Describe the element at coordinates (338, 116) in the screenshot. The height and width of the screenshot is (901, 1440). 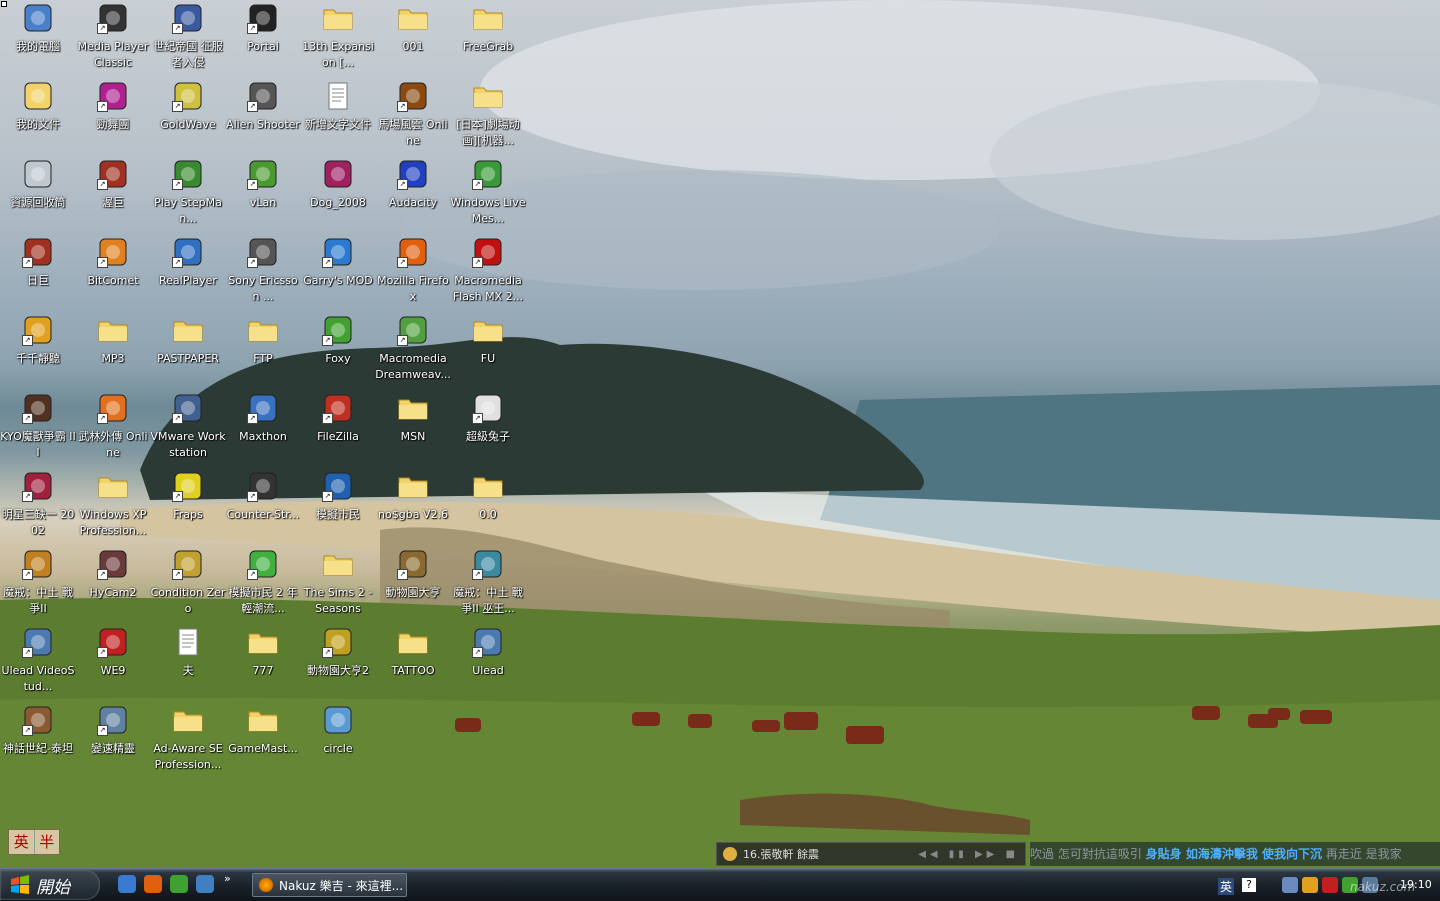
I see `desktop-icon: 新增文字文件` at that location.